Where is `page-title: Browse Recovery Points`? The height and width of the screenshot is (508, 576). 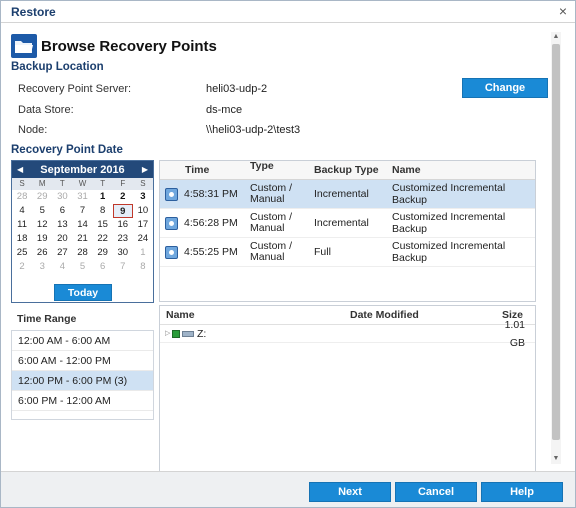 page-title: Browse Recovery Points is located at coordinates (129, 46).